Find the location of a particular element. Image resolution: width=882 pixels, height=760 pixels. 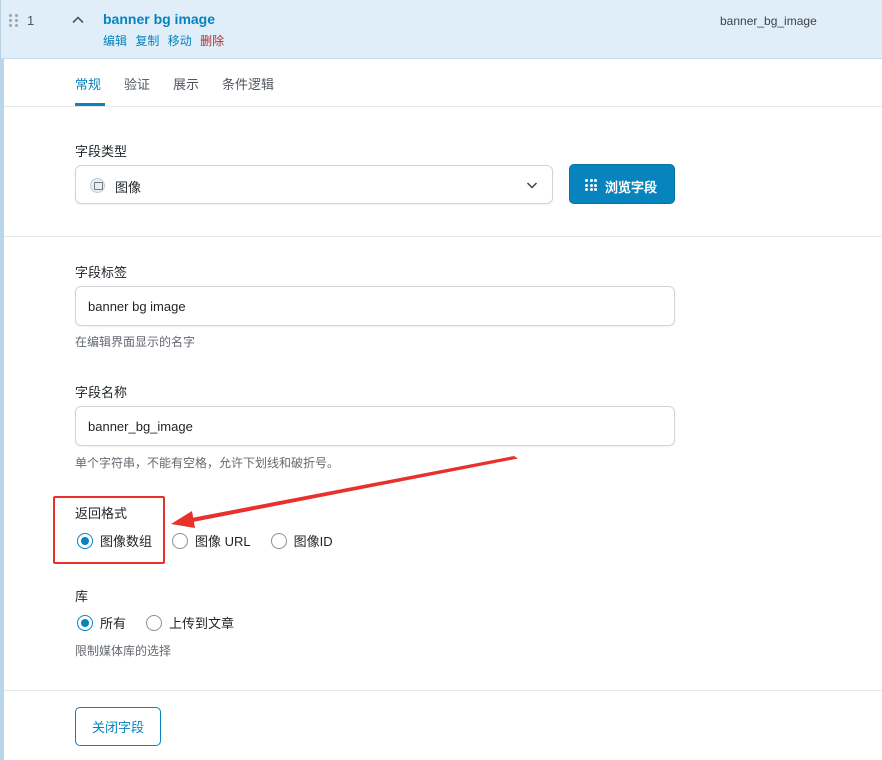

library-options: 所有 上传到文章 is located at coordinates (162, 622).